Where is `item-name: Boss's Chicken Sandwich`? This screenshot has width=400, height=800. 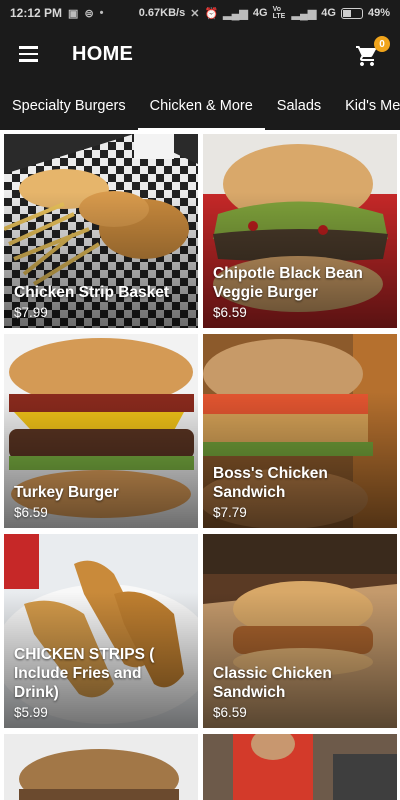
item-name: Boss's Chicken Sandwich is located at coordinates (270, 483).